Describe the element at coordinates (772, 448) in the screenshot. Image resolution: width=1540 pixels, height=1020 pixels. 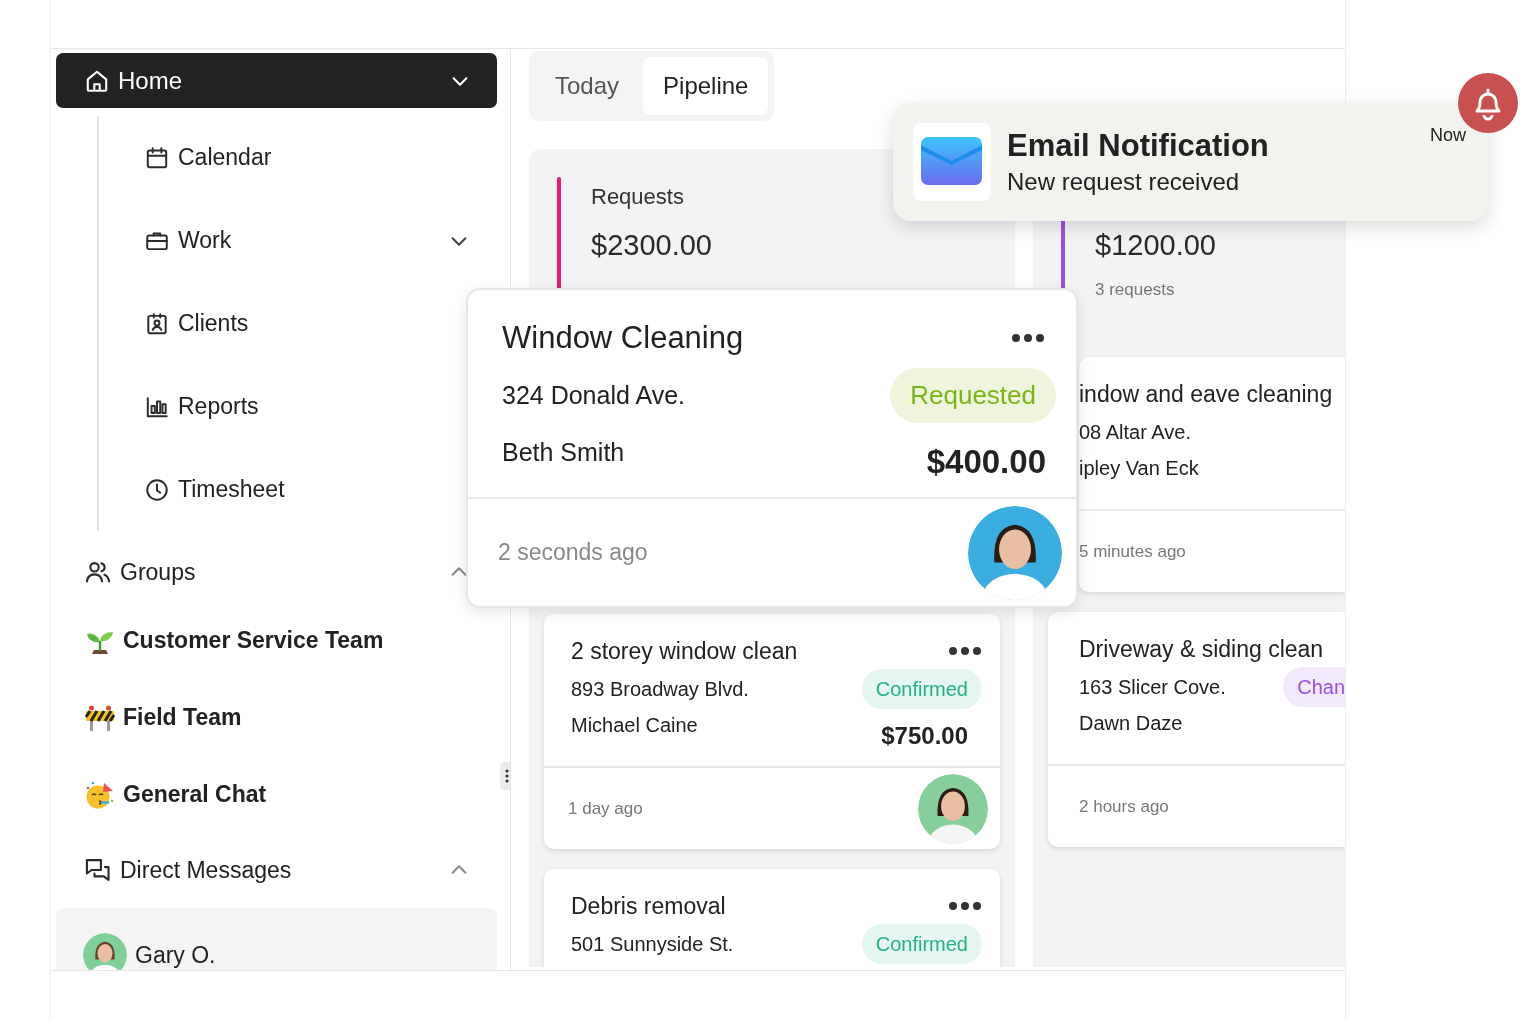
I see `dragged-job-card: Window Cleaning 324 Donald Ave. Requested Beth Smith $400.00 2 seconds ago` at that location.